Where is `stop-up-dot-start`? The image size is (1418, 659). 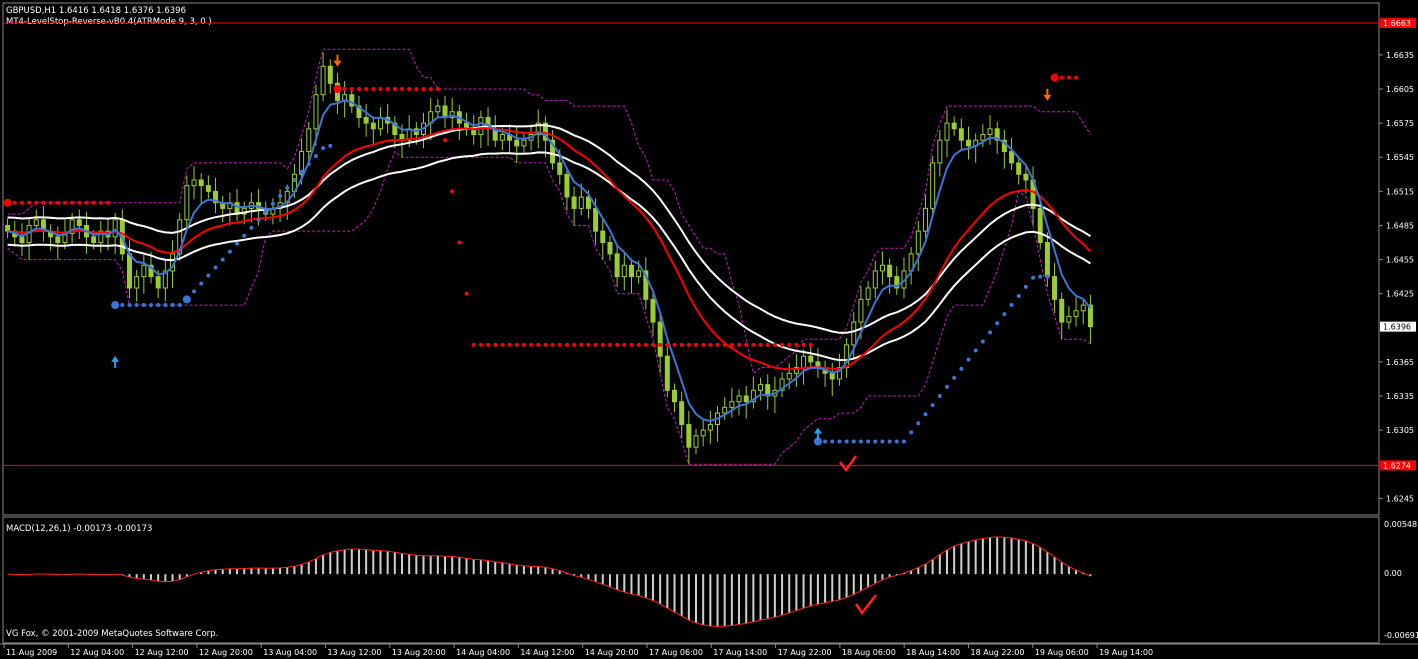 stop-up-dot-start is located at coordinates (115, 305).